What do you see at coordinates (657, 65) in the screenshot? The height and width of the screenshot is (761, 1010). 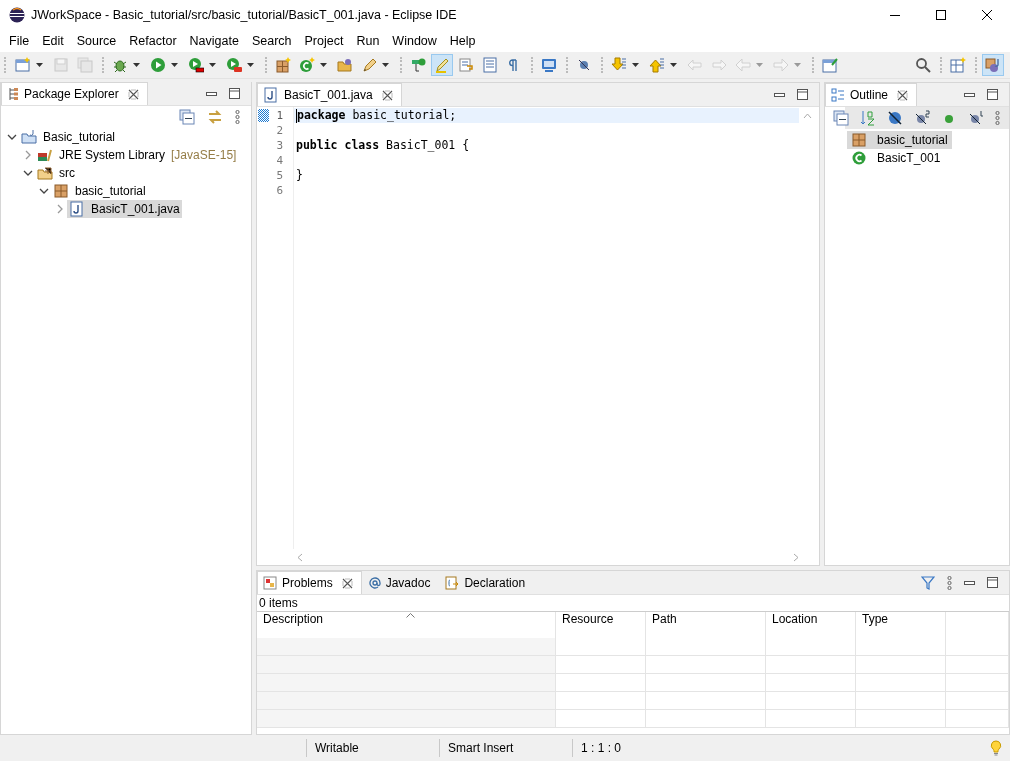 I see `up-arrow-icon` at bounding box center [657, 65].